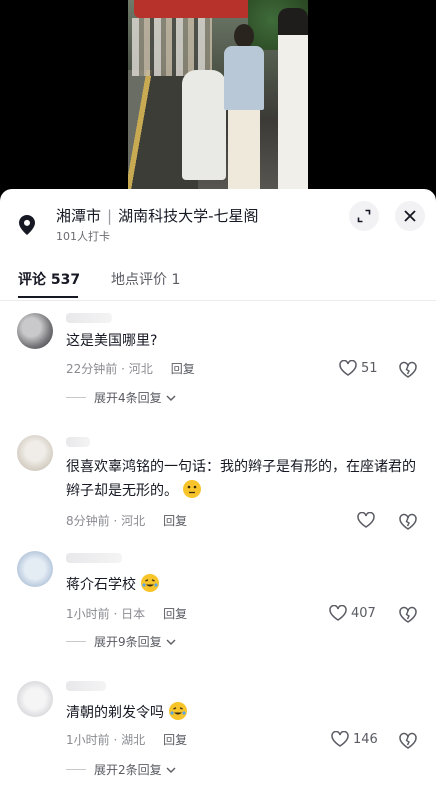 This screenshot has height=800, width=436. I want to click on video-standing-person, so click(244, 107).